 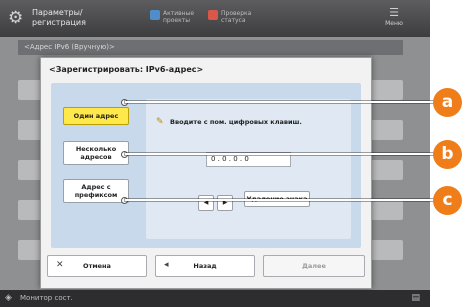 What do you see at coordinates (236, 122) in the screenshot?
I see `input-hint: Вводите с пом. цифровых клавиш.` at bounding box center [236, 122].